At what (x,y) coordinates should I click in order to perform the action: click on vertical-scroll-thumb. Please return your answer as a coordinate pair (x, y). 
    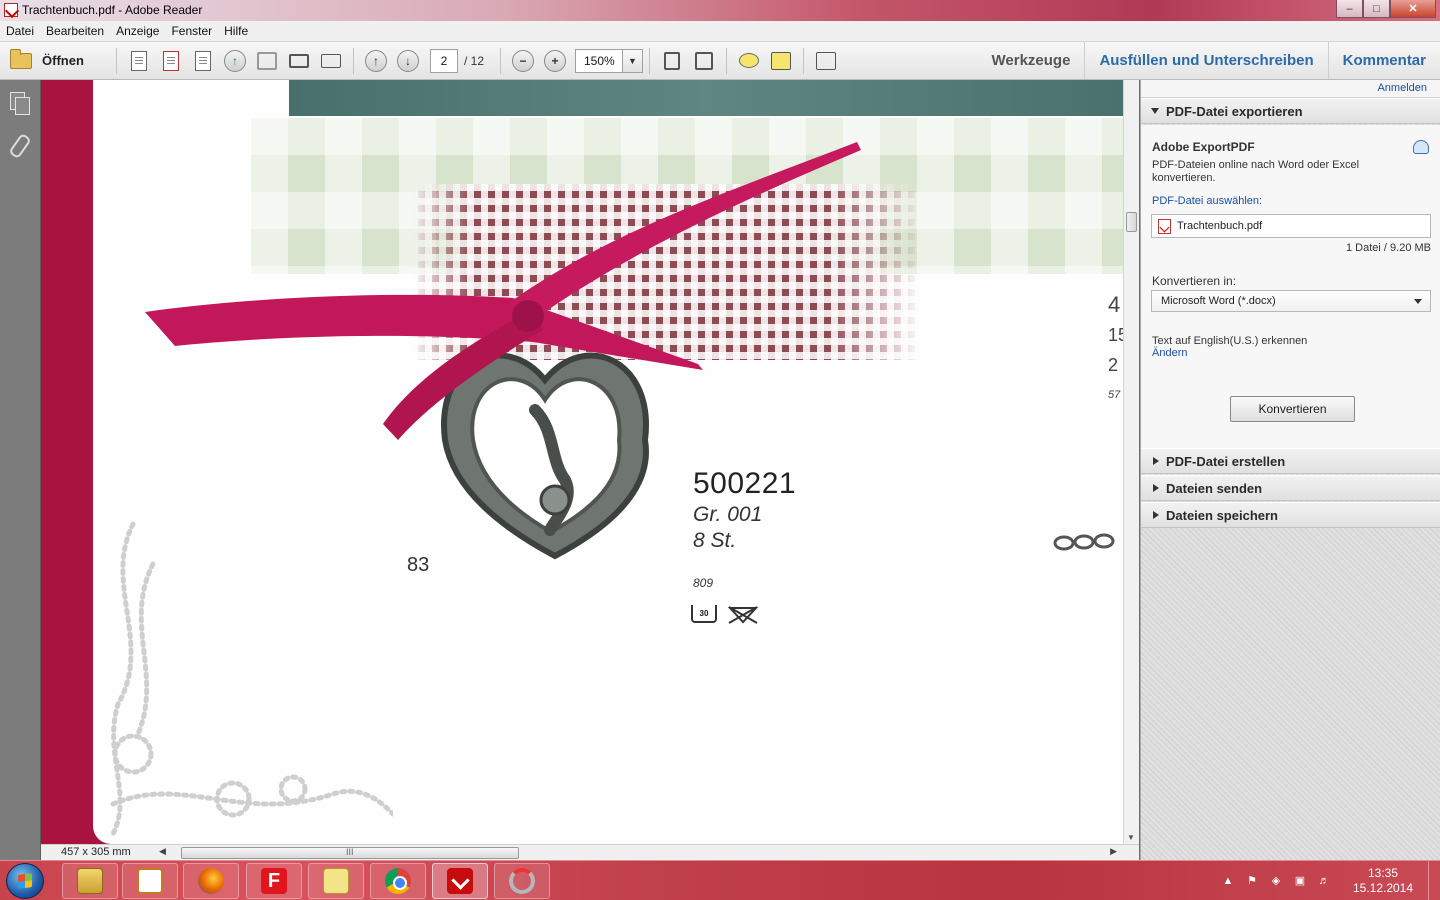
    Looking at the image, I should click on (1131, 222).